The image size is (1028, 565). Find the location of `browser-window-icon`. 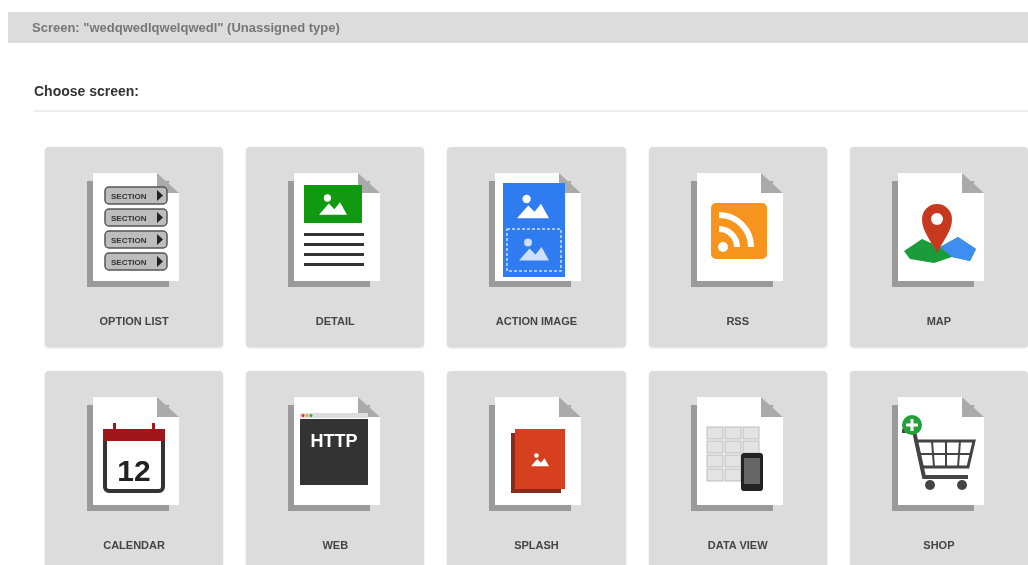

browser-window-icon is located at coordinates (334, 449).